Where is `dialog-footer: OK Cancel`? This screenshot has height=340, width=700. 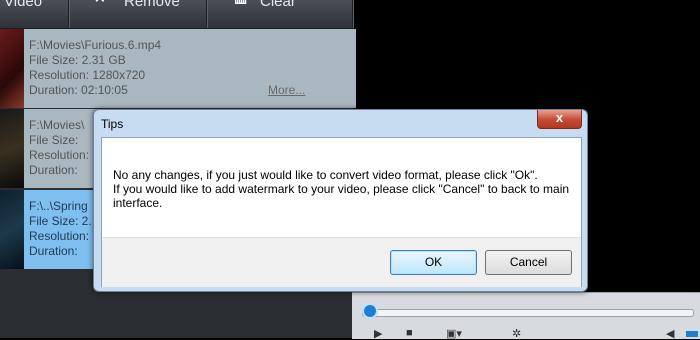
dialog-footer: OK Cancel is located at coordinates (341, 262).